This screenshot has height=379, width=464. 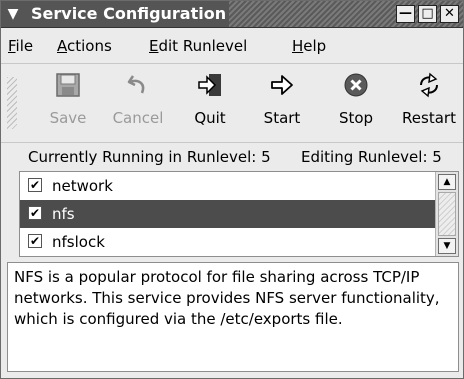 I want to click on minimize-icon: —, so click(x=405, y=14).